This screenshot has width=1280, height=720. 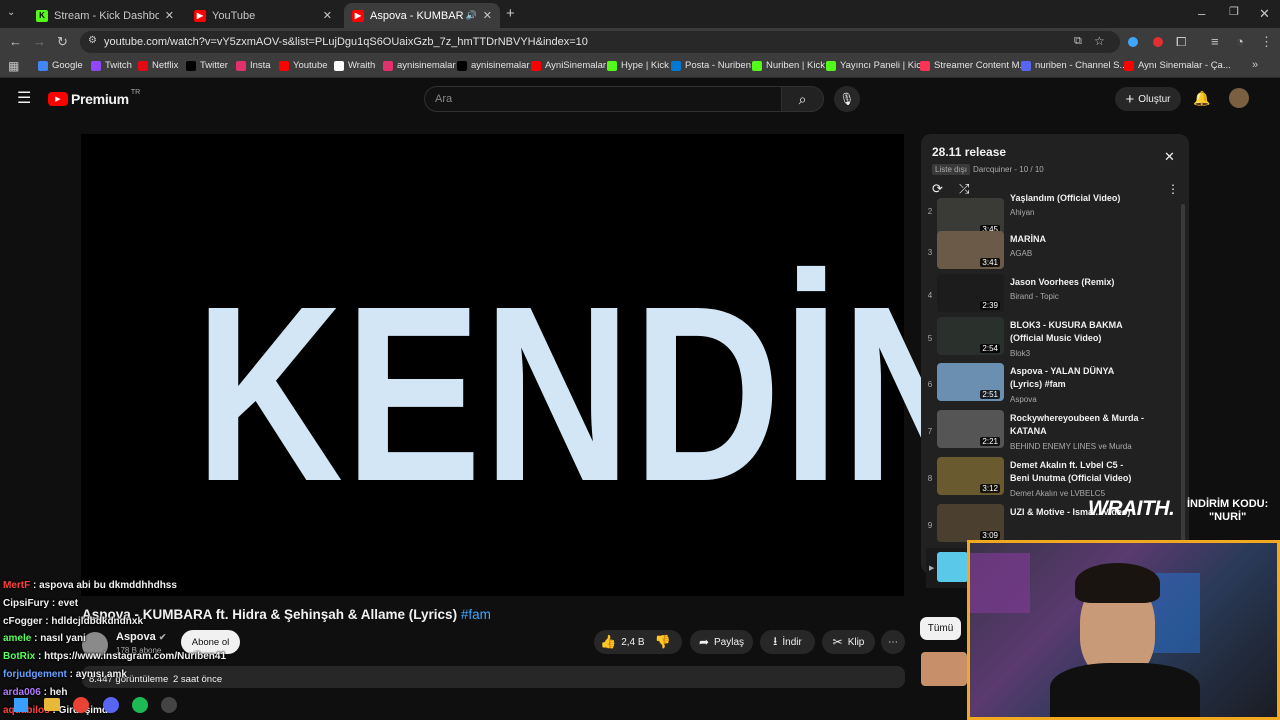 What do you see at coordinates (1264, 13) in the screenshot?
I see `window-close-icon: ✕` at bounding box center [1264, 13].